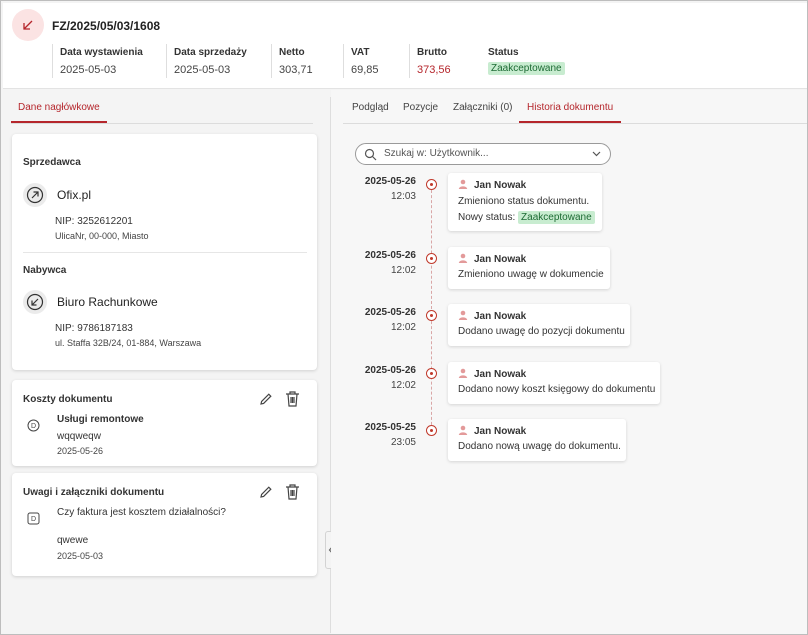  What do you see at coordinates (106, 26) in the screenshot?
I see `document-number: FZ/2025/05/03/1608` at bounding box center [106, 26].